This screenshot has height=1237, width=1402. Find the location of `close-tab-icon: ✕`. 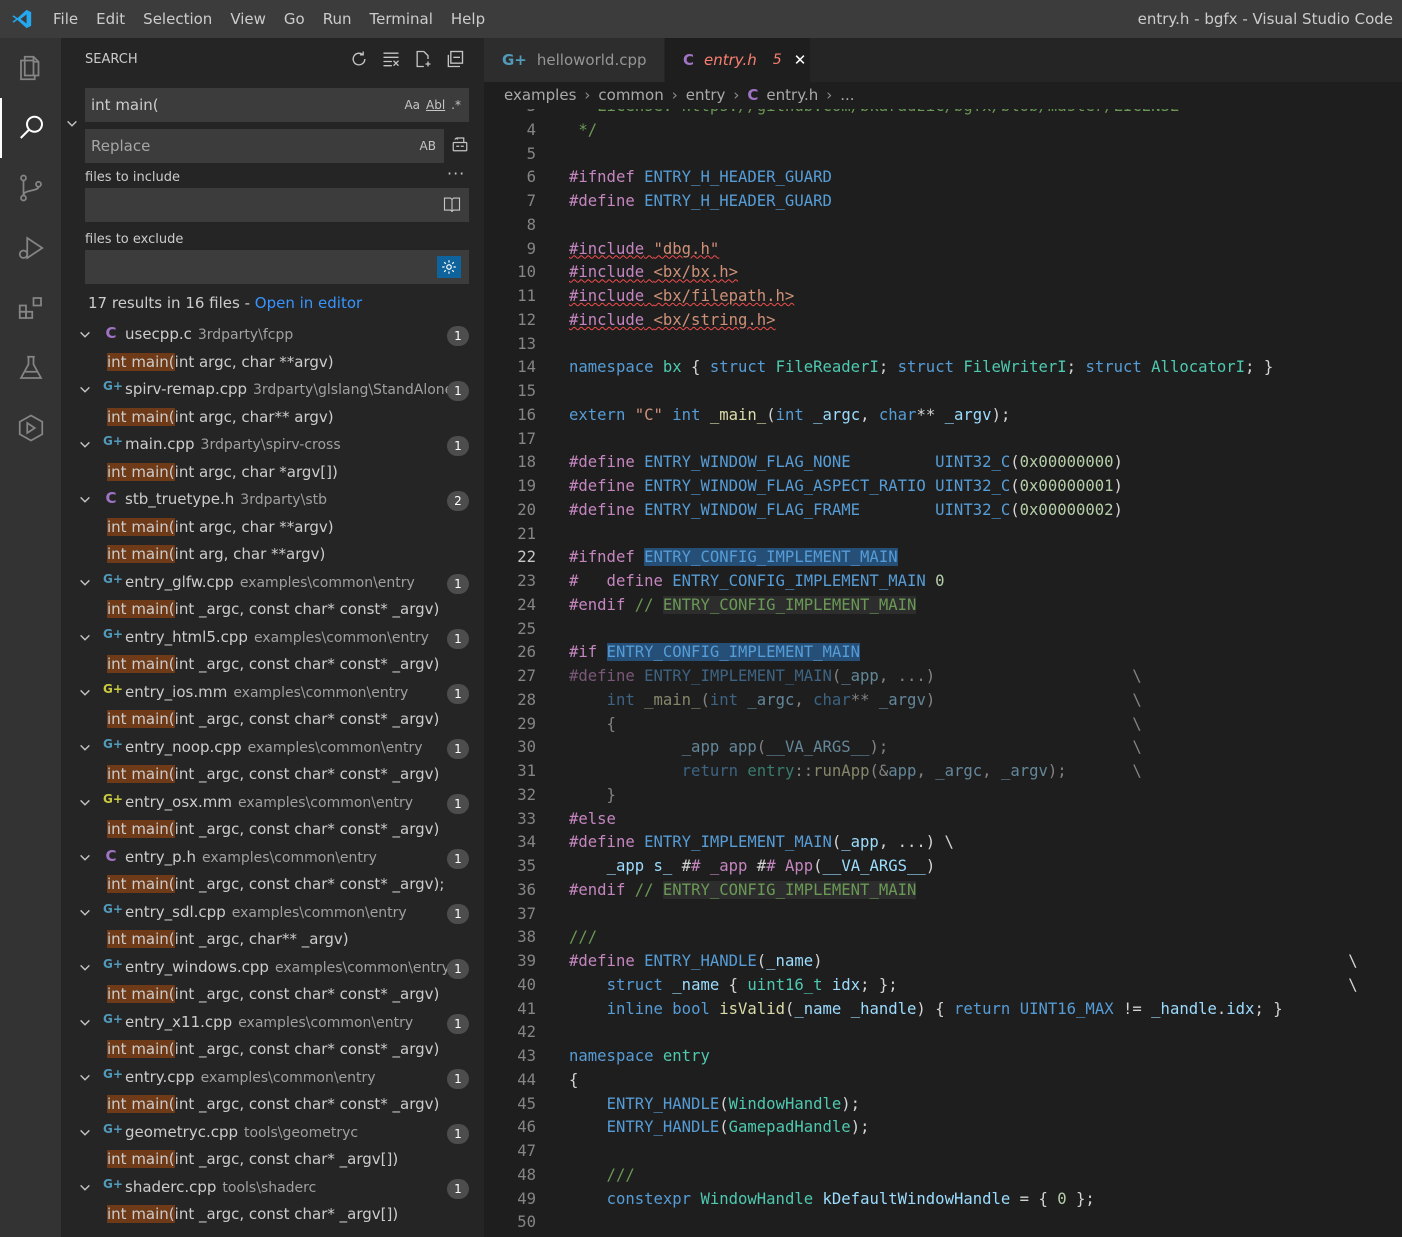

close-tab-icon: ✕ is located at coordinates (800, 60).